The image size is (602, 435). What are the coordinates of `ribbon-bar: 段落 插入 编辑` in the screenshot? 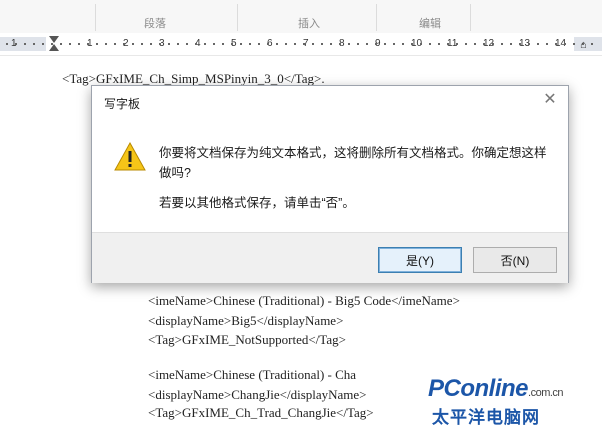 It's located at (301, 17).